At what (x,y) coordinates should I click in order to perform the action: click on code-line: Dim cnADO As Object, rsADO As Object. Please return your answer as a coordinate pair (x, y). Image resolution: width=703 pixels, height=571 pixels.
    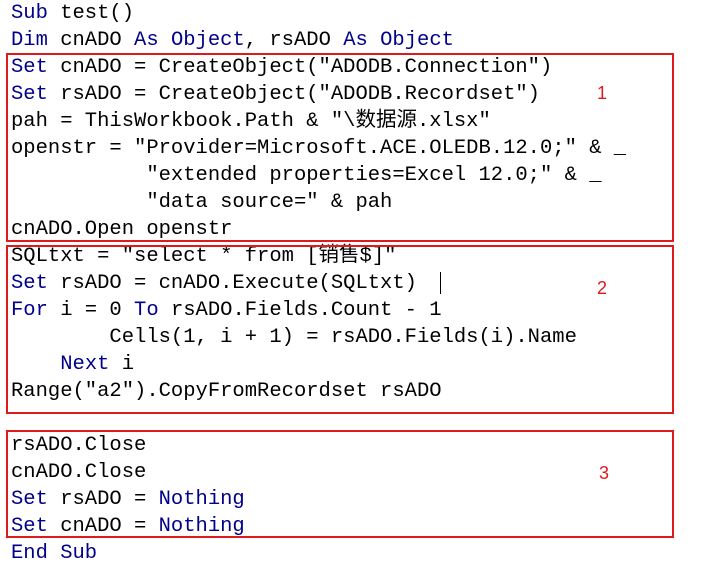
    Looking at the image, I should click on (232, 40).